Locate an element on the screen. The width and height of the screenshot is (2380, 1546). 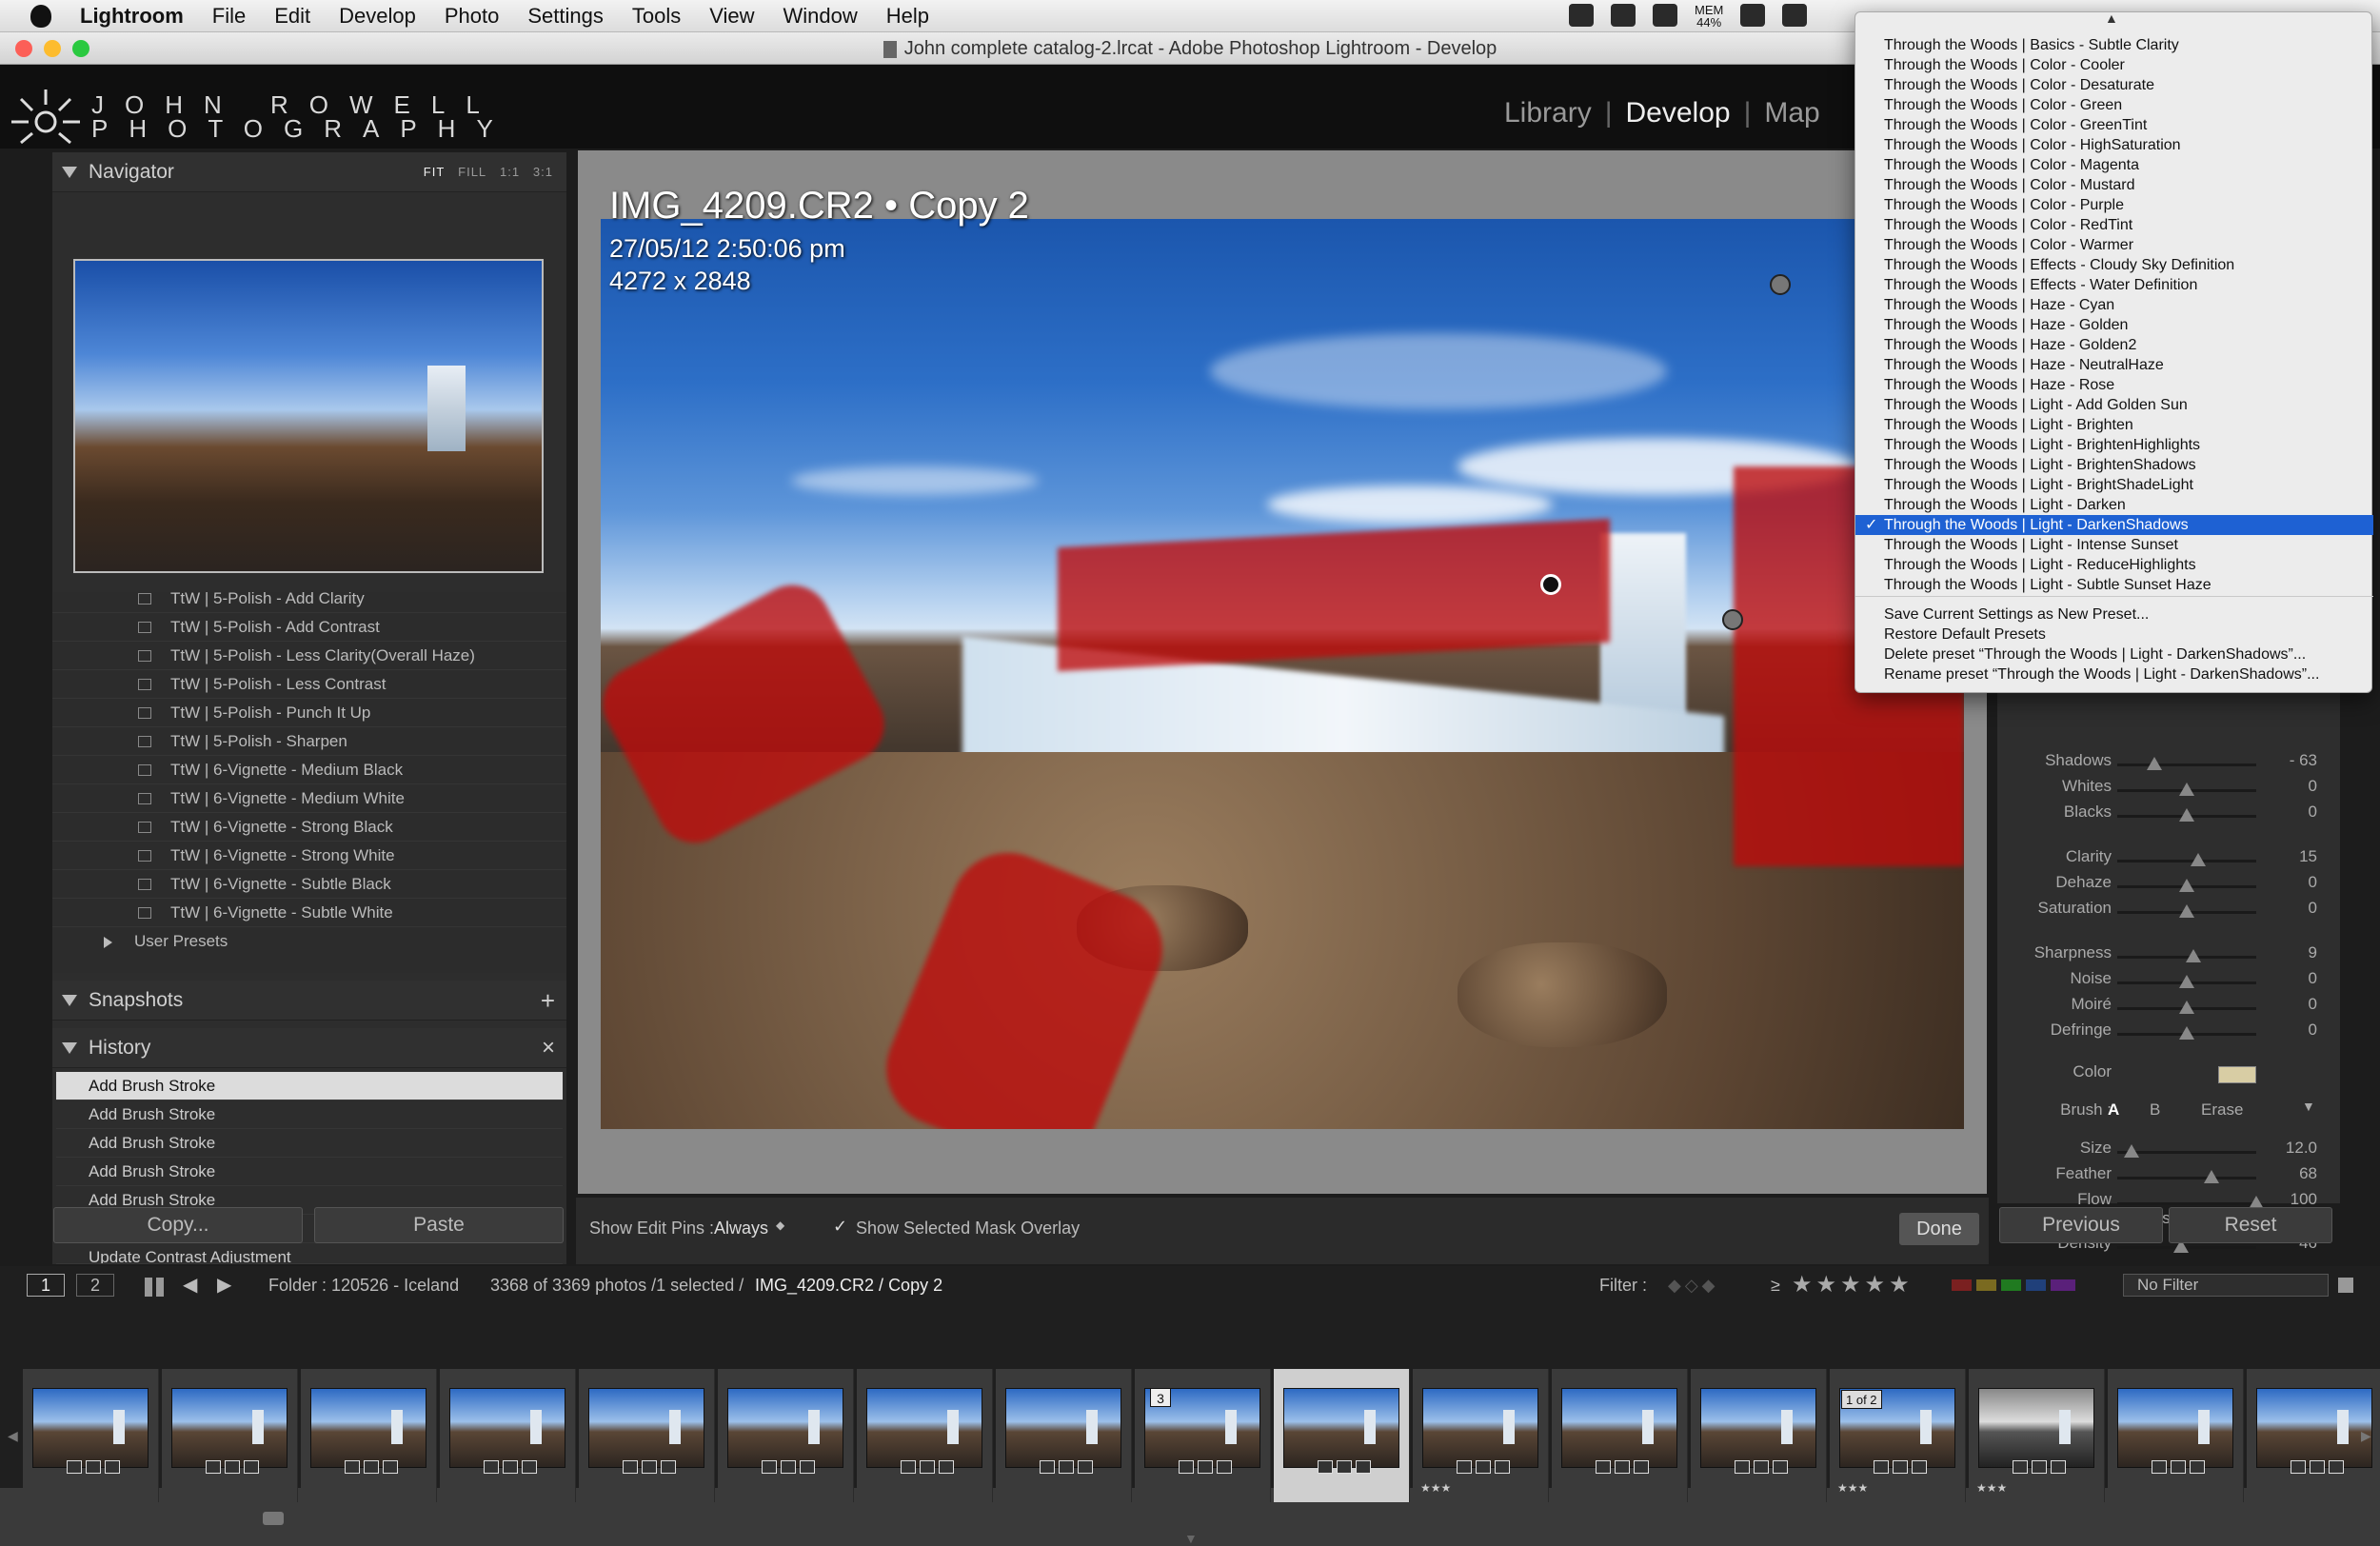
secondary-display-button: 2 is located at coordinates (95, 1285).